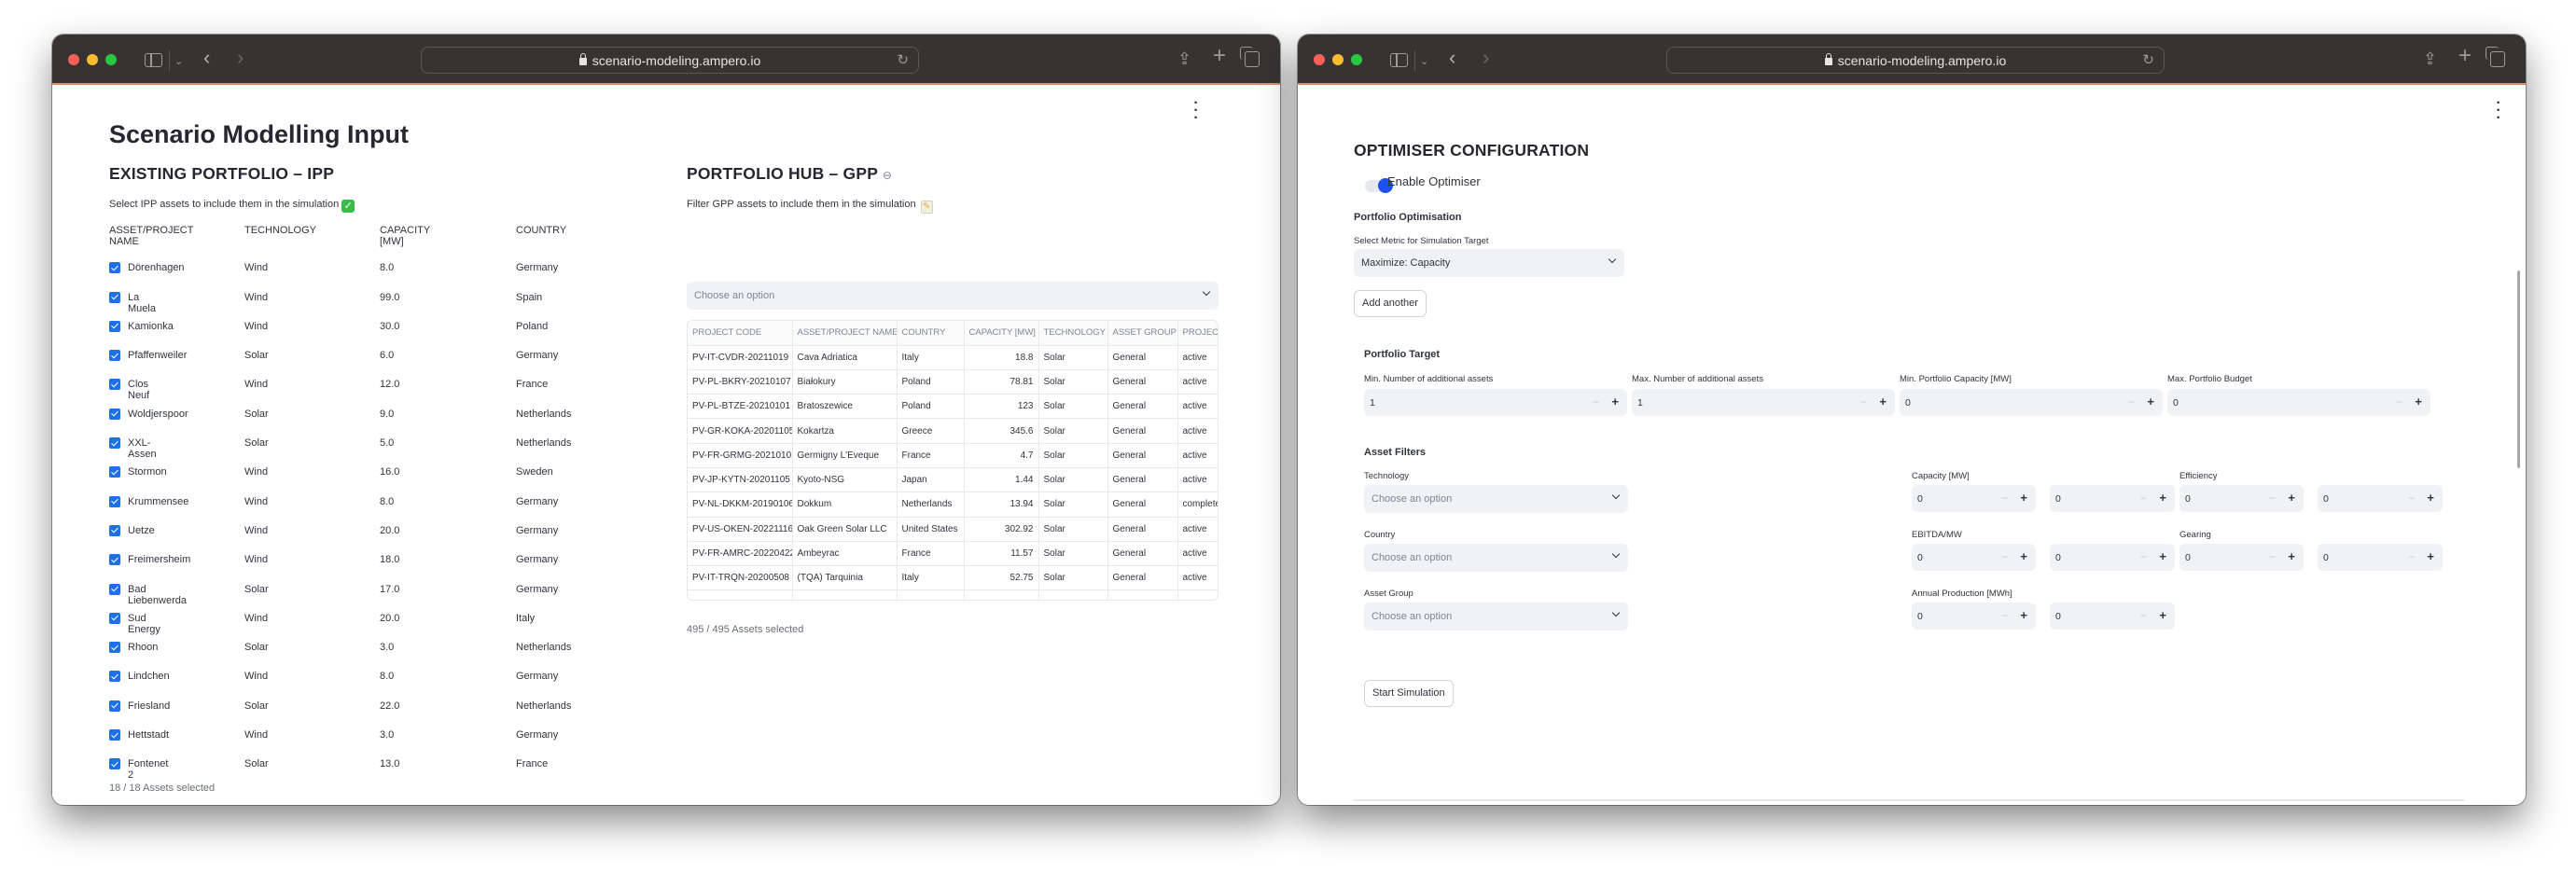 The height and width of the screenshot is (873, 2576). Describe the element at coordinates (931, 333) in the screenshot. I see `column-header: COUNTRY` at that location.